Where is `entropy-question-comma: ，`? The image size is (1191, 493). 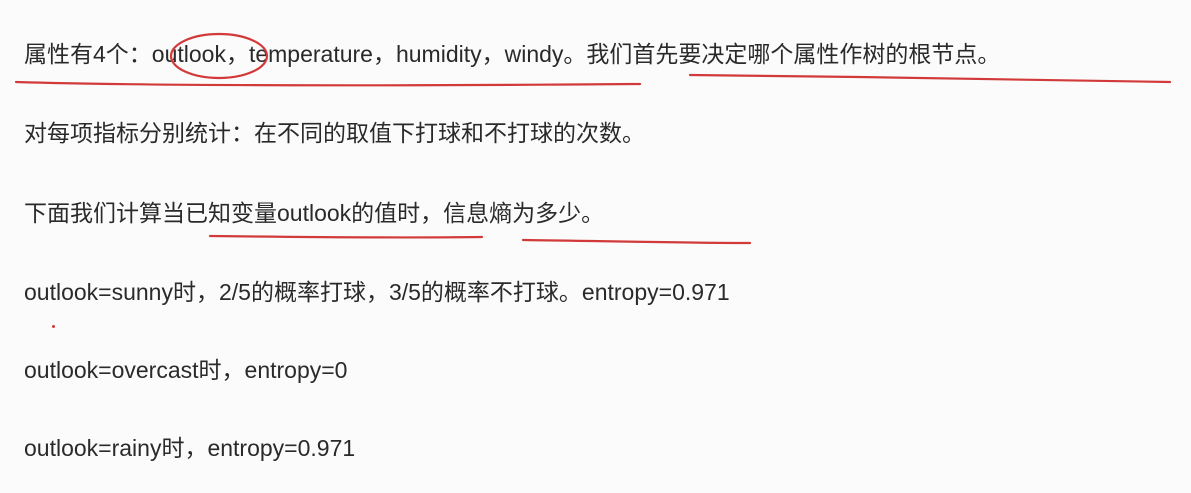
entropy-question-comma: ， is located at coordinates (432, 213).